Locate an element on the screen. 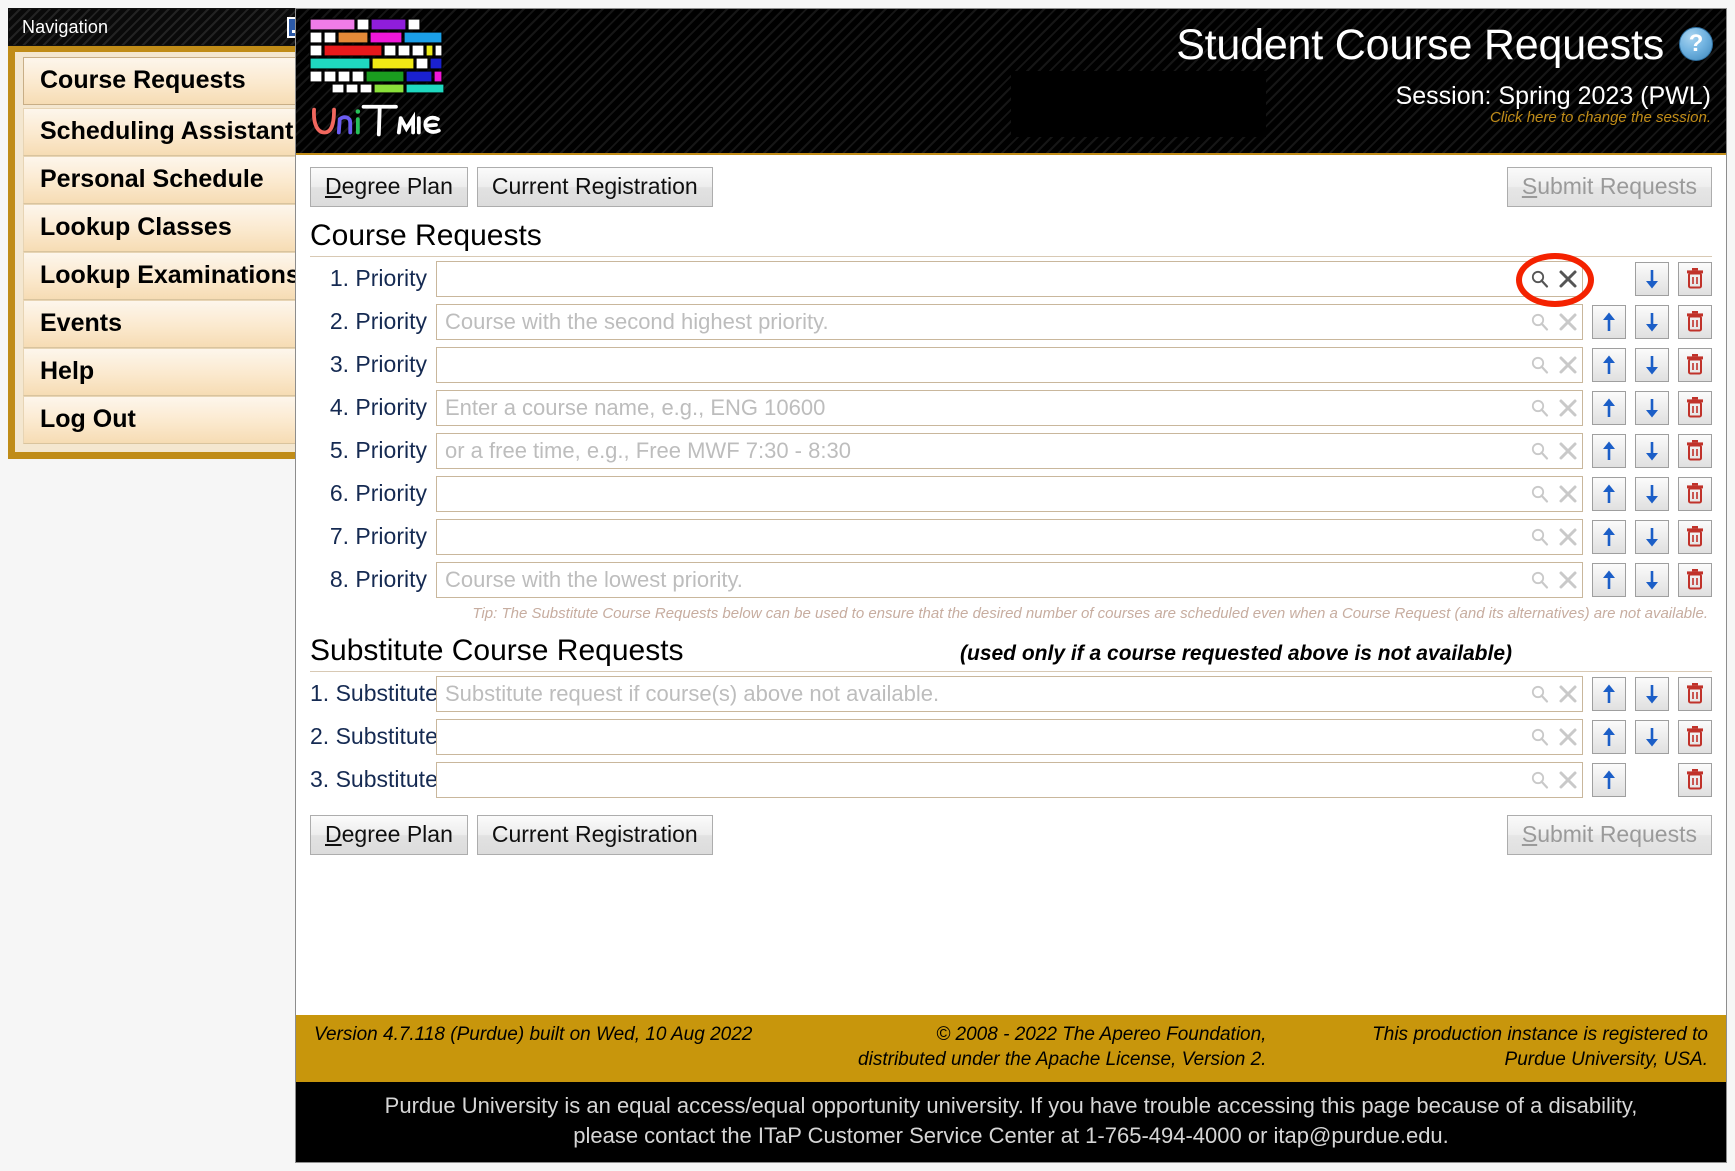  current-registration-button-bottom: Current Registration is located at coordinates (594, 835).